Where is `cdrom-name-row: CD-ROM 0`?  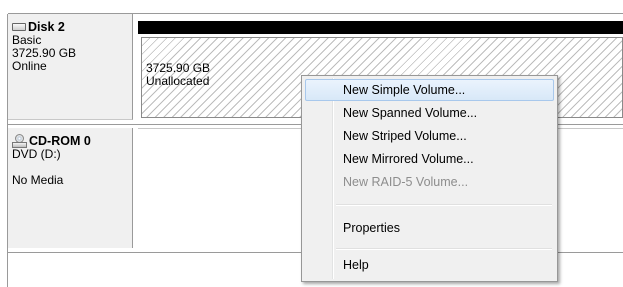
cdrom-name-row: CD-ROM 0 is located at coordinates (72, 141).